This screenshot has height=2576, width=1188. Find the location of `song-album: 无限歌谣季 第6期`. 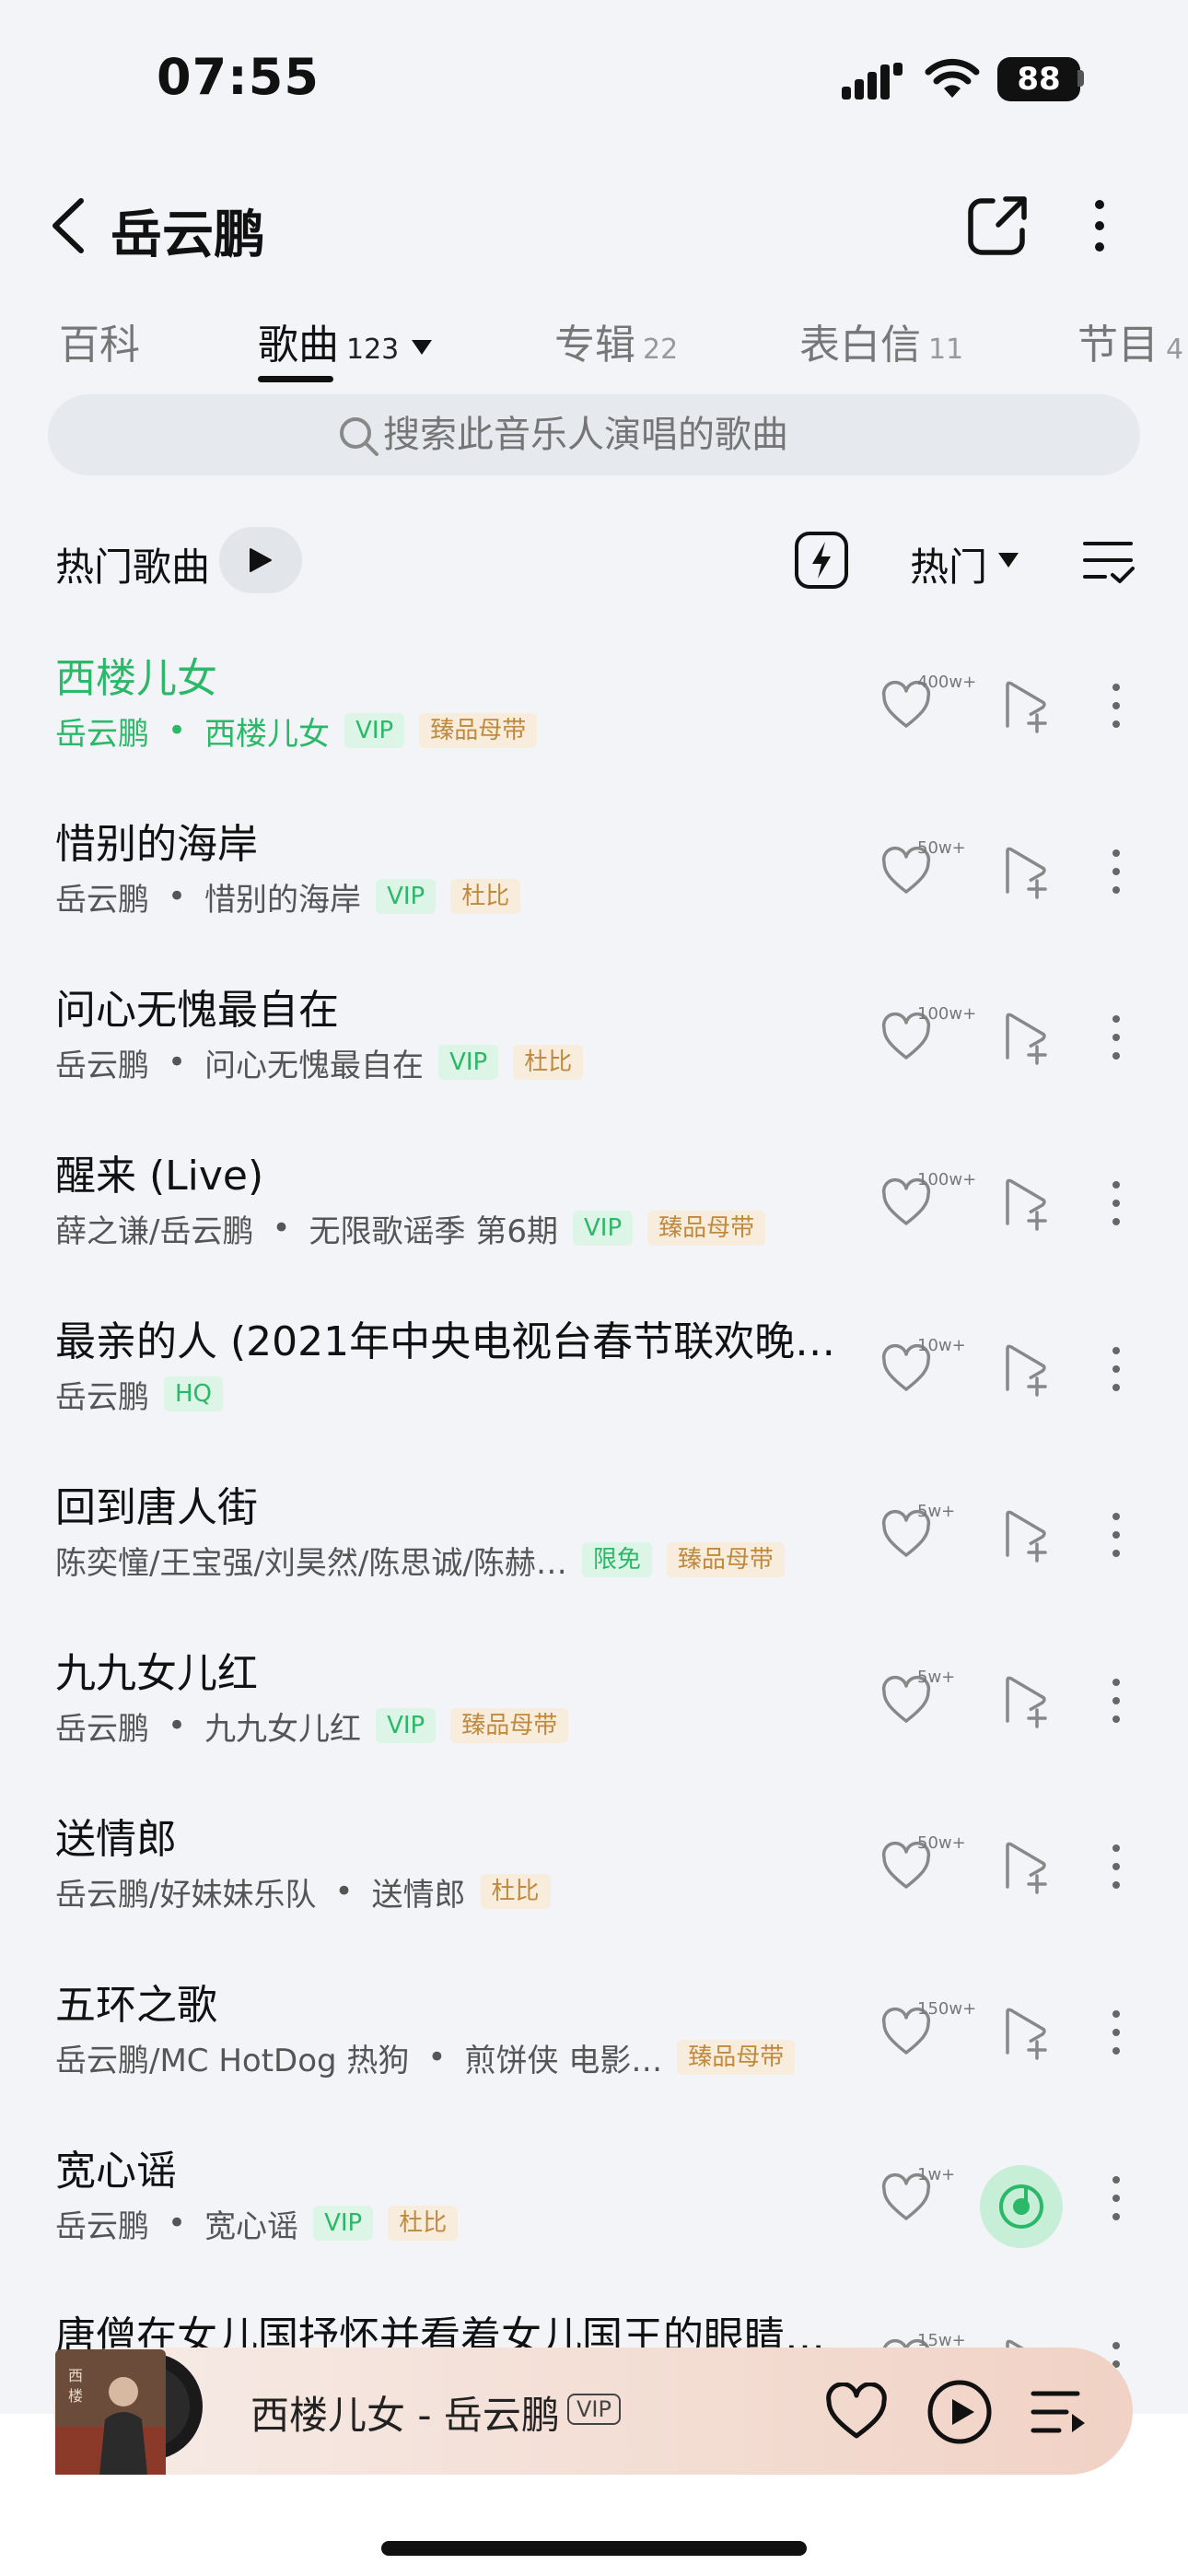

song-album: 无限歌谣季 第6期 is located at coordinates (433, 1231).